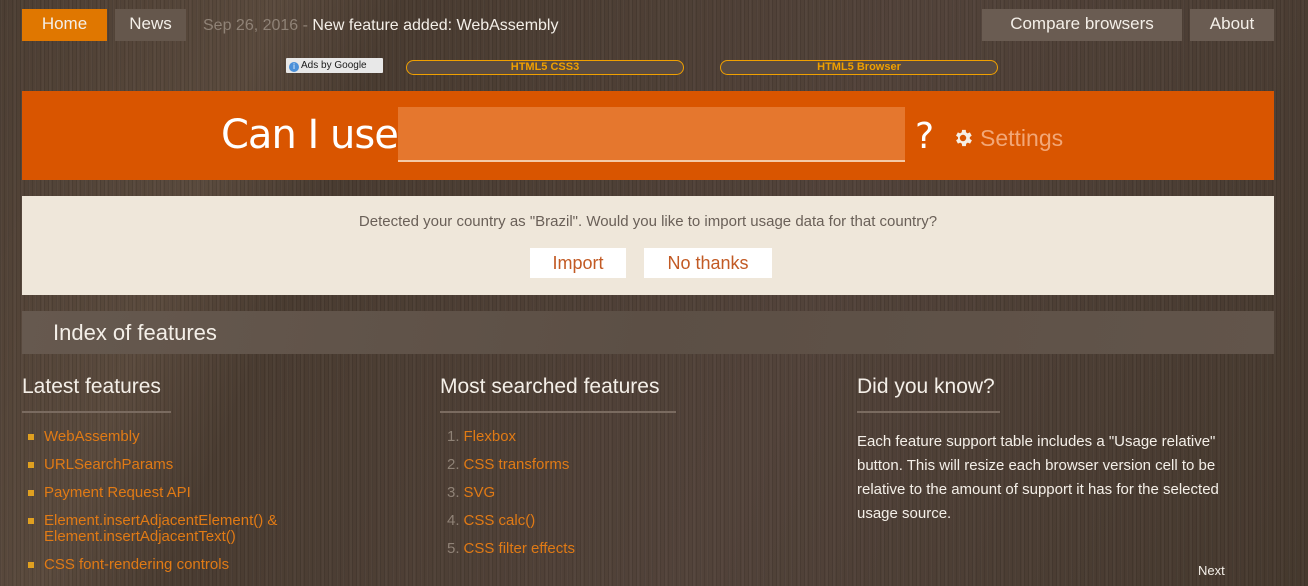 This screenshot has height=586, width=1308. What do you see at coordinates (294, 67) in the screenshot?
I see `info-icon: i` at bounding box center [294, 67].